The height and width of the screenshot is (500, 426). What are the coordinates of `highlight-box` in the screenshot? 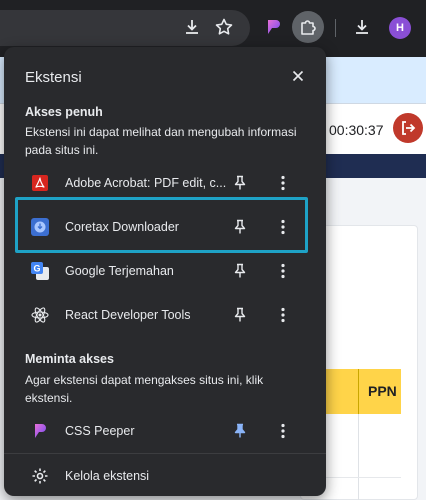 It's located at (161, 225).